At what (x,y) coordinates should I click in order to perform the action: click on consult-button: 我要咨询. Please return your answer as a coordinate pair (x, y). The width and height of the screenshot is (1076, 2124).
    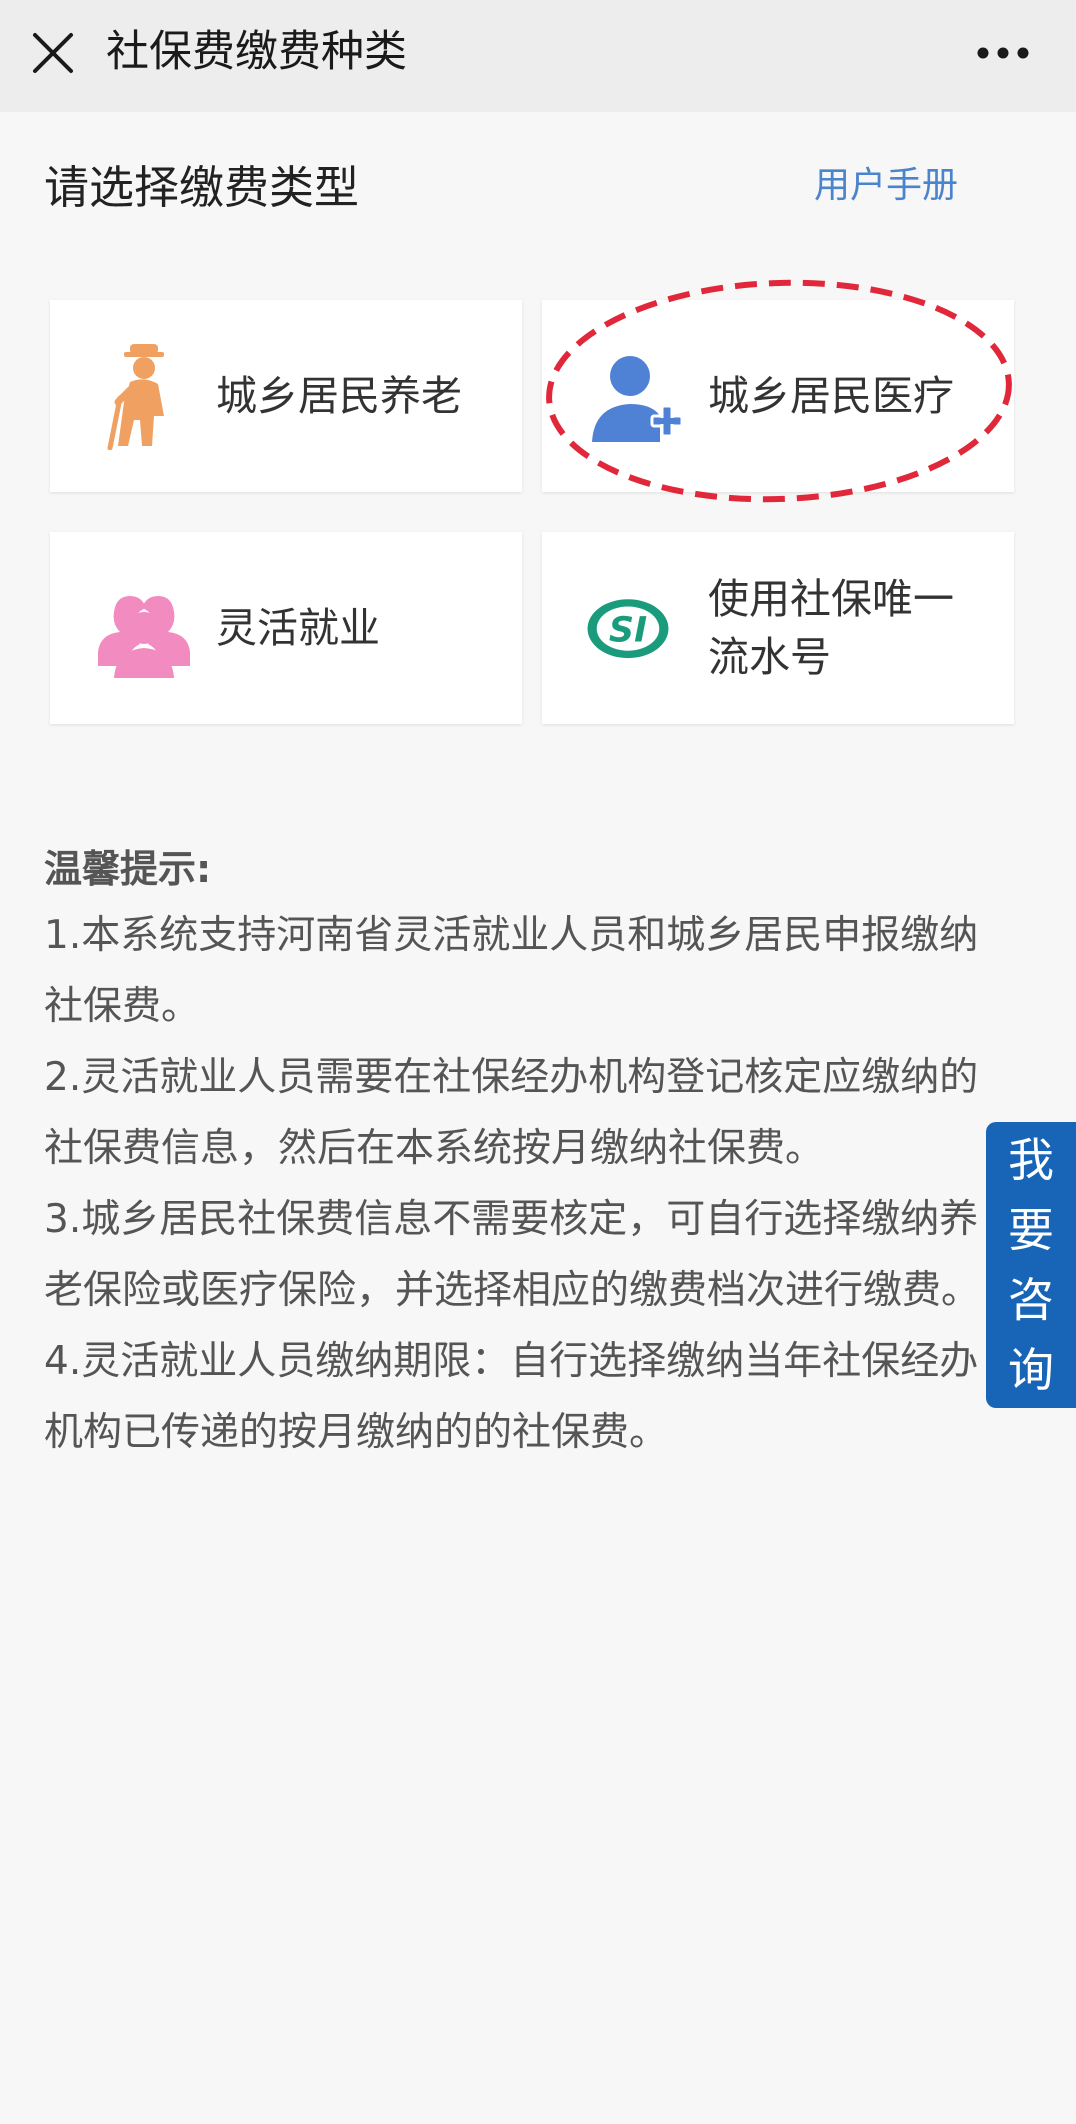
    Looking at the image, I should click on (1031, 1265).